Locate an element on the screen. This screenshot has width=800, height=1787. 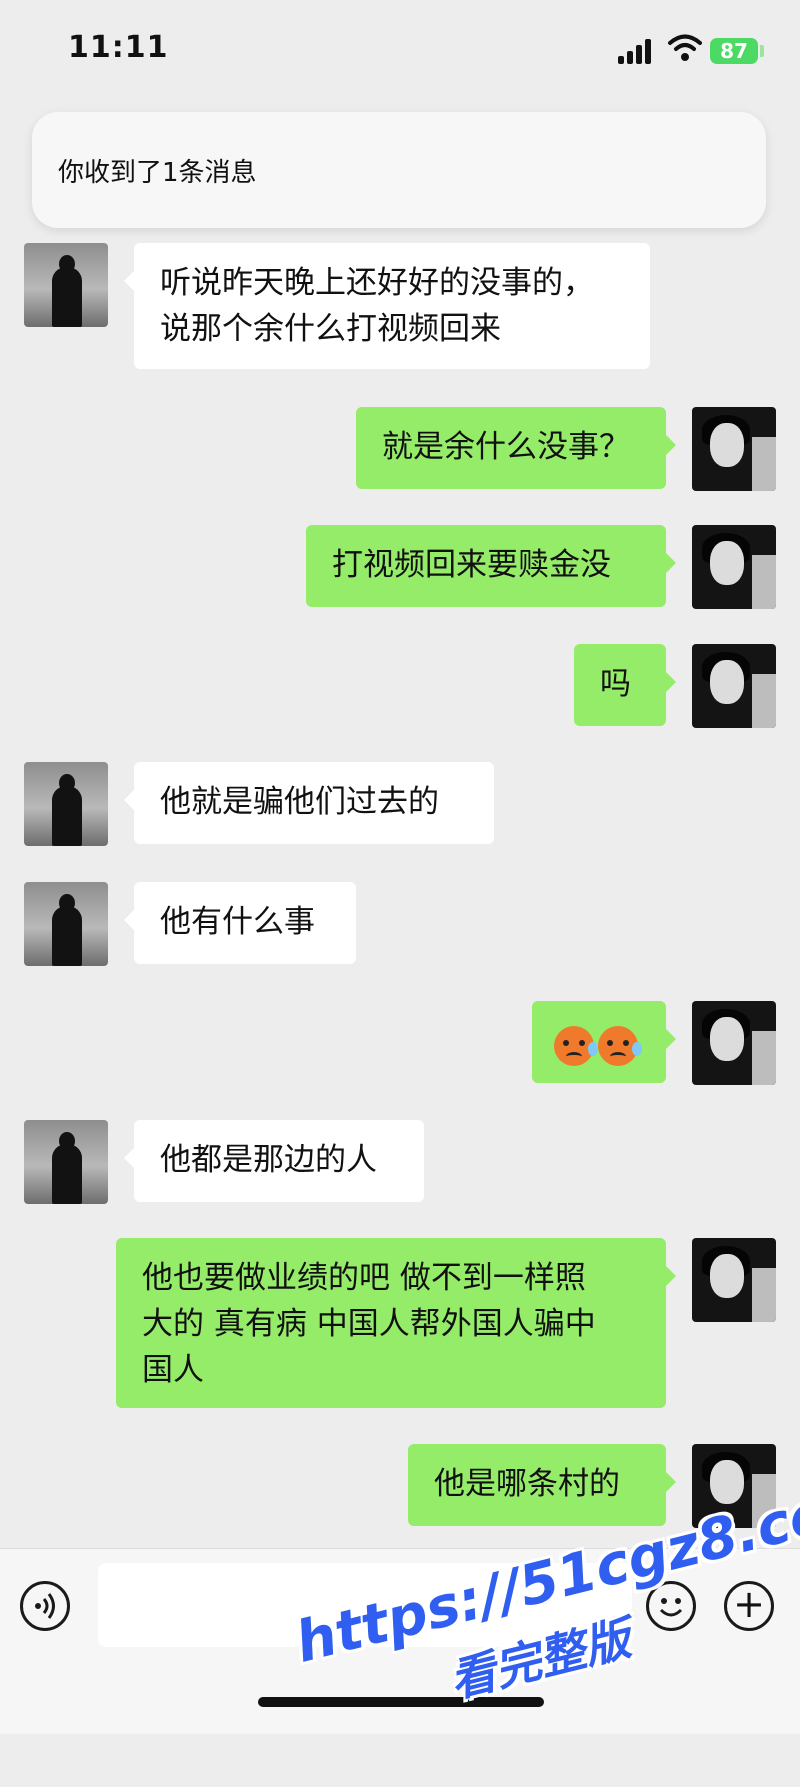
message-text: 吗 is located at coordinates (615, 684).